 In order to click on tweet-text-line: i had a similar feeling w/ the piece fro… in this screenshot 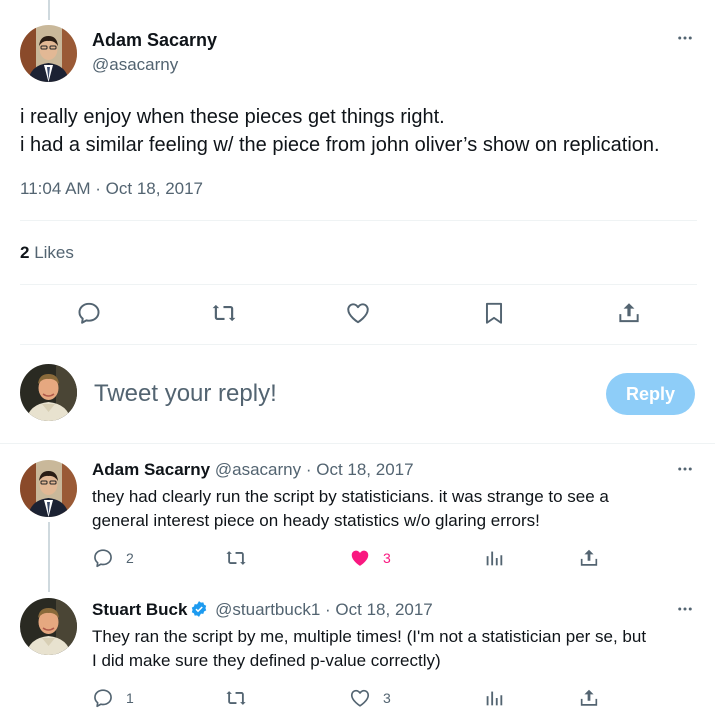, I will do `click(340, 145)`.